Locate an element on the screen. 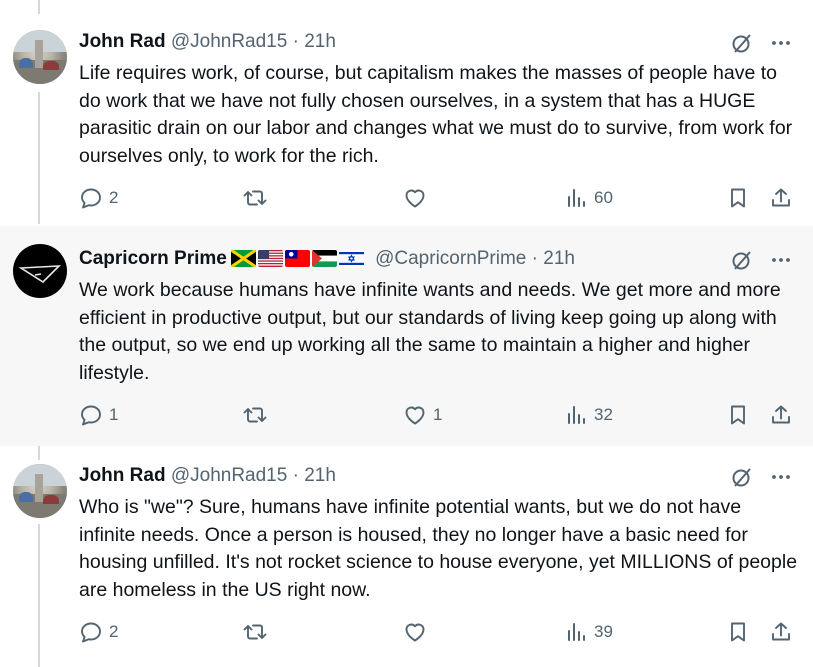 This screenshot has height=667, width=813. views-count: 39 is located at coordinates (603, 631).